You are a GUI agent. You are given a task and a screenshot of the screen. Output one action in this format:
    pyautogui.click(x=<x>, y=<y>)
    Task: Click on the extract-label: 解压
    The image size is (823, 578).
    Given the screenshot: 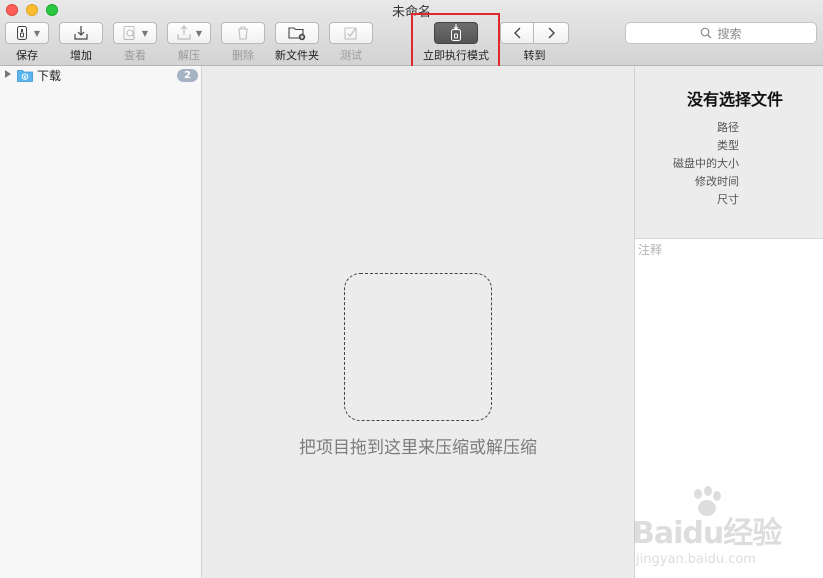 What is the action you would take?
    pyautogui.click(x=189, y=55)
    